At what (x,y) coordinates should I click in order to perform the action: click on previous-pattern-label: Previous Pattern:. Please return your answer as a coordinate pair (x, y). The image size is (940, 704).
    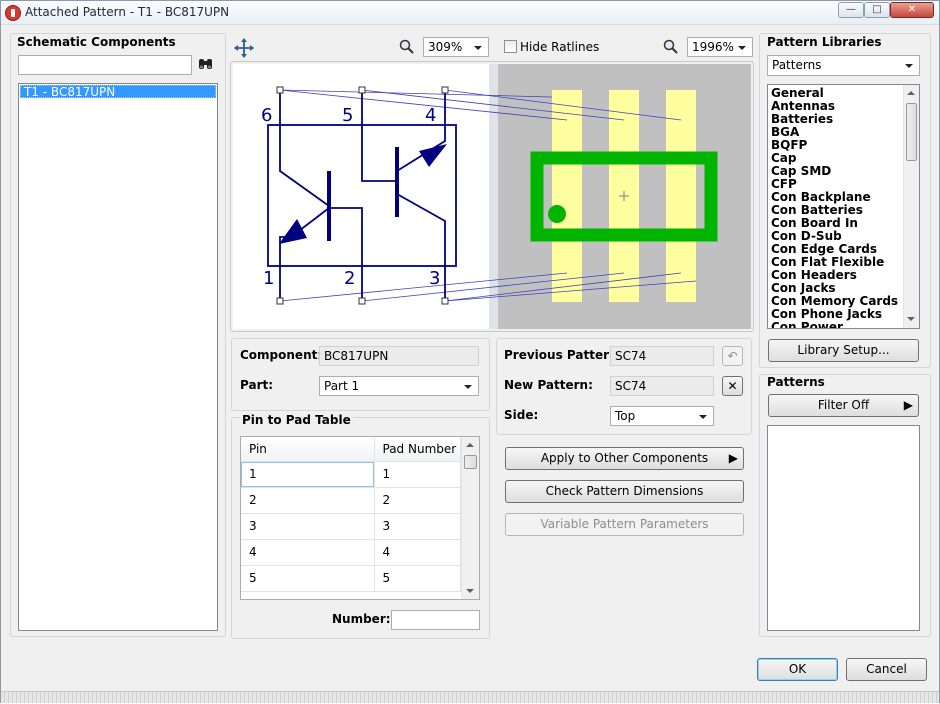
    Looking at the image, I should click on (563, 355).